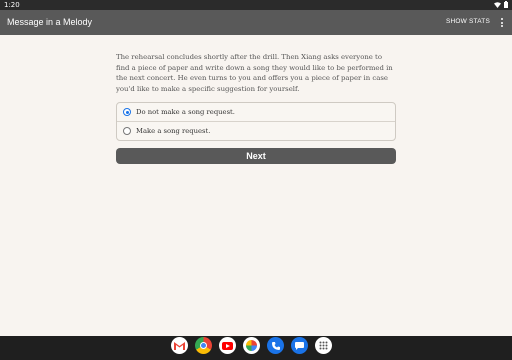 The width and height of the screenshot is (512, 360). I want to click on choice-option-make-request: Make a song request., so click(256, 130).